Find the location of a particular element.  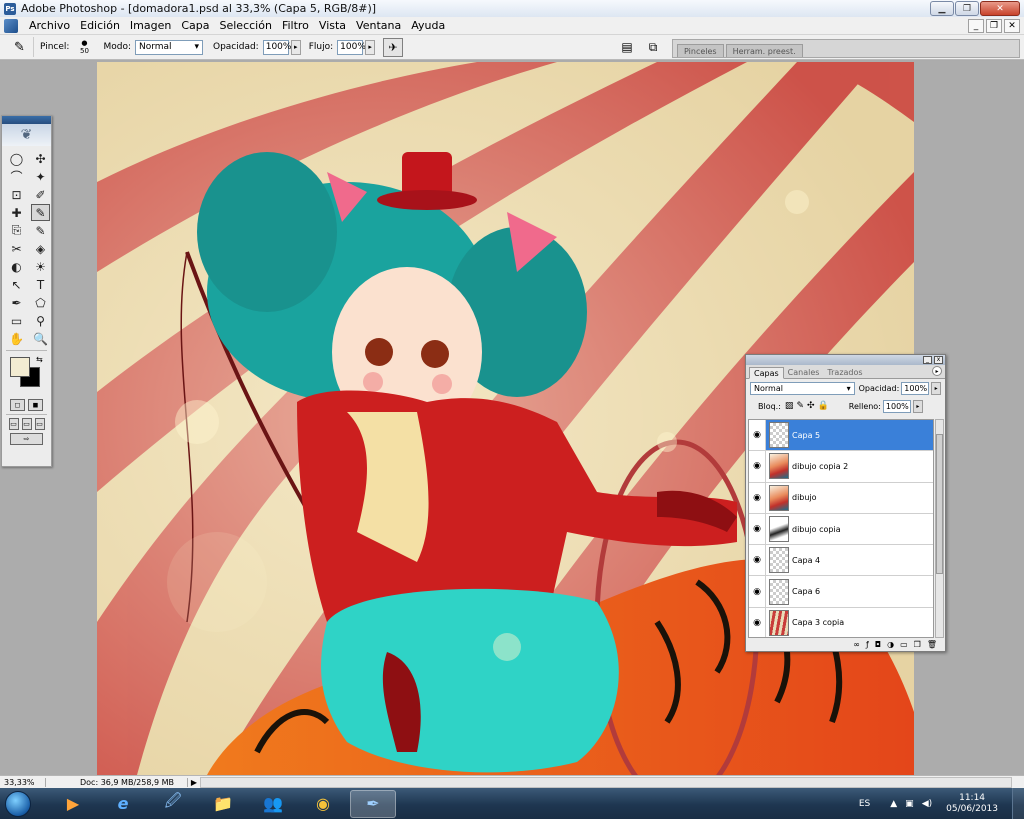

layer-opacity-input: 100% is located at coordinates (915, 388).